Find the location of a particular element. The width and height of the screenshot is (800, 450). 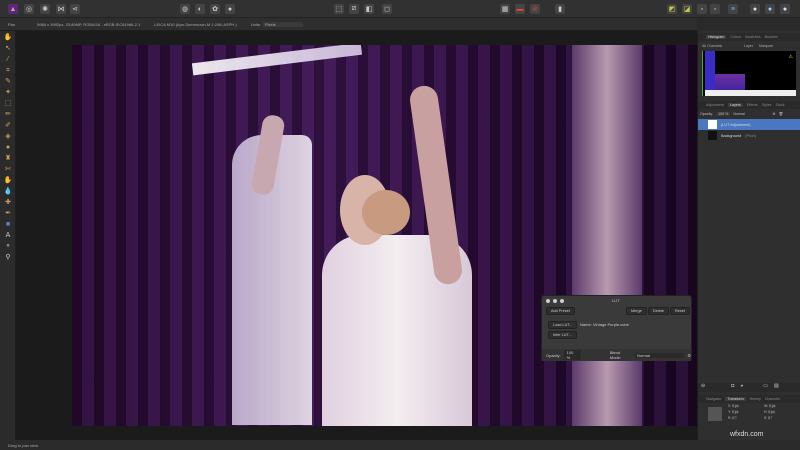

grid-icon: ▦ is located at coordinates (505, 9).